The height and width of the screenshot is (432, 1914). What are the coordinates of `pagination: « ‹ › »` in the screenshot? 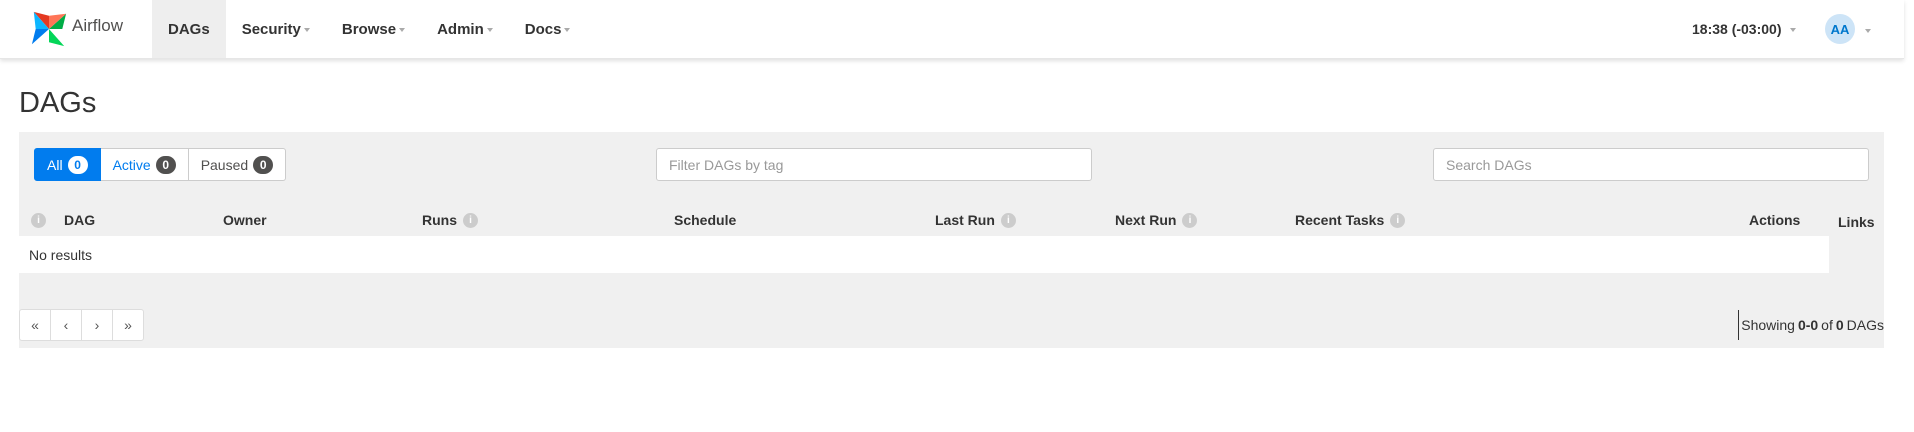 It's located at (81, 325).